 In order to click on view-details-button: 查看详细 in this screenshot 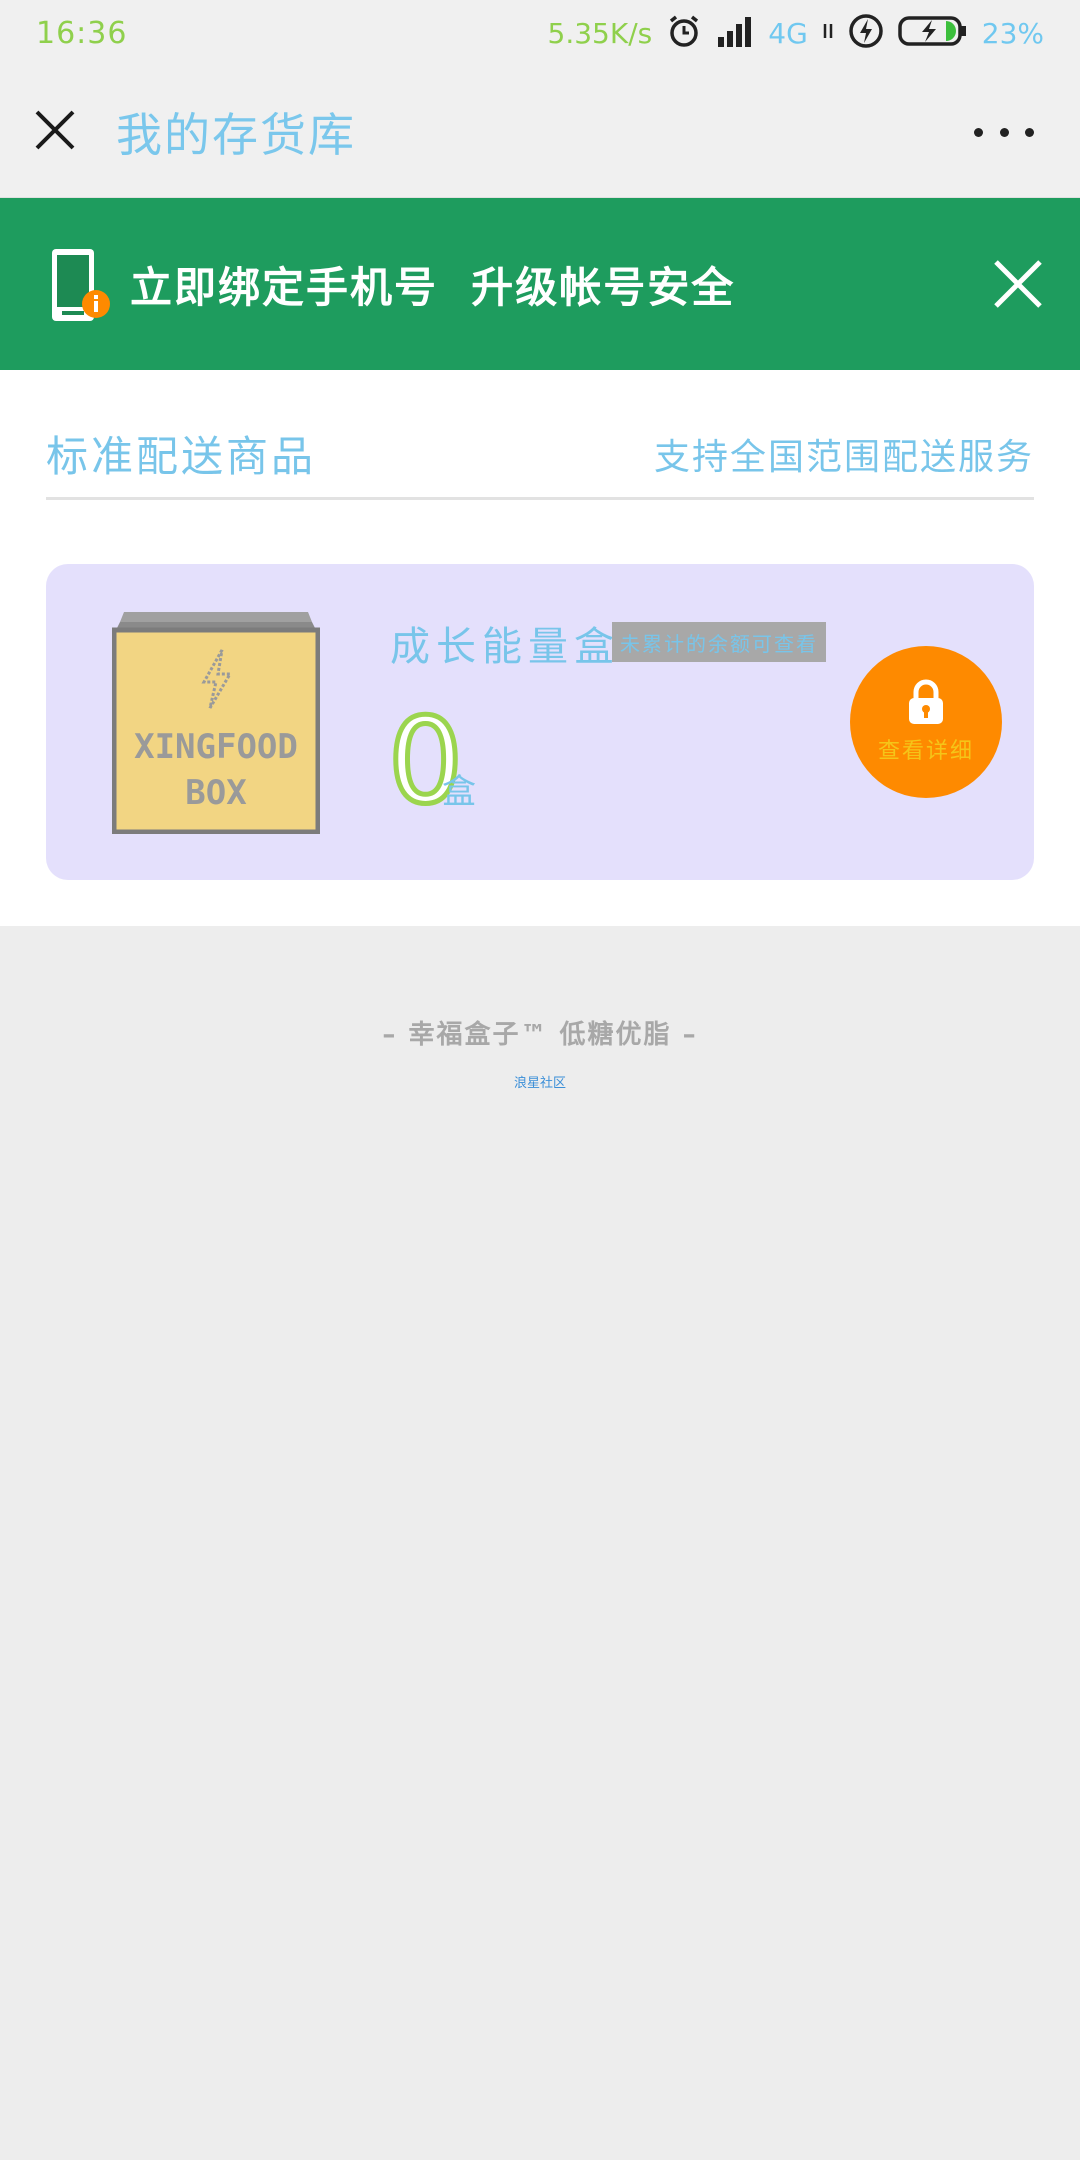, I will do `click(926, 722)`.